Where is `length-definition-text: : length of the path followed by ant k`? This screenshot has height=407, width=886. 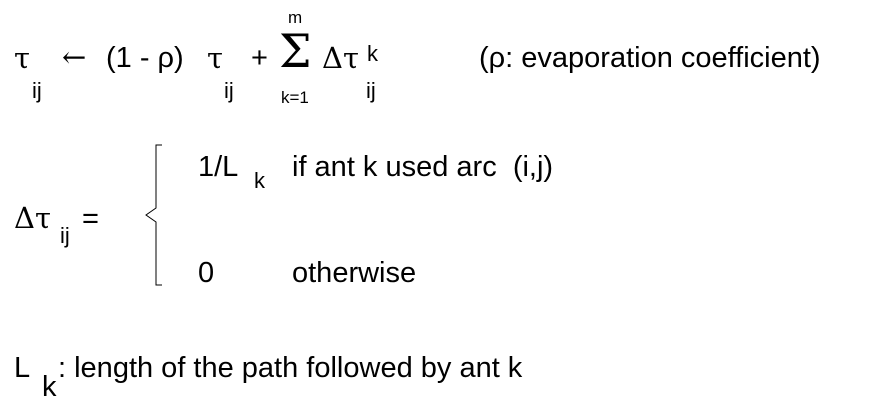
length-definition-text: : length of the path followed by ant k is located at coordinates (290, 368).